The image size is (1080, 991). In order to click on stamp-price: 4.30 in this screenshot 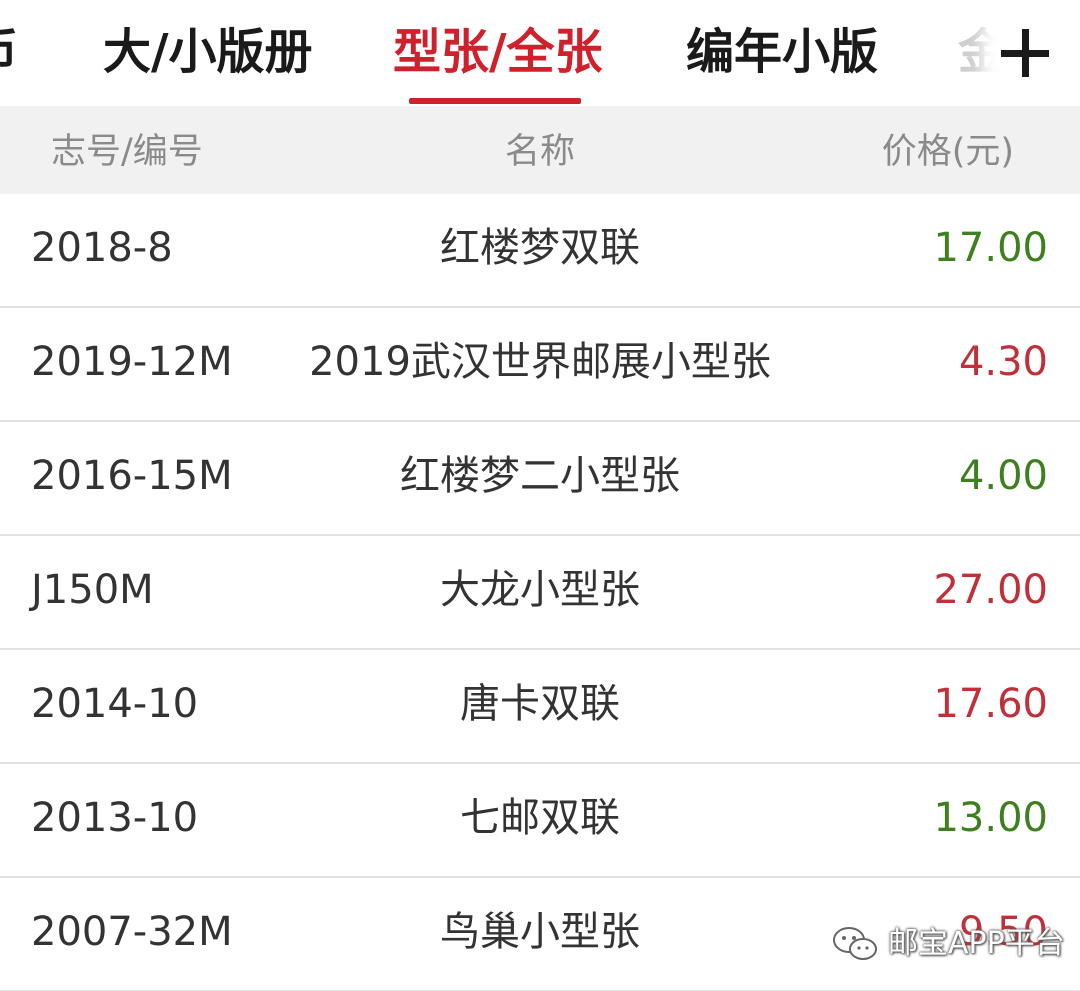, I will do `click(1003, 362)`.